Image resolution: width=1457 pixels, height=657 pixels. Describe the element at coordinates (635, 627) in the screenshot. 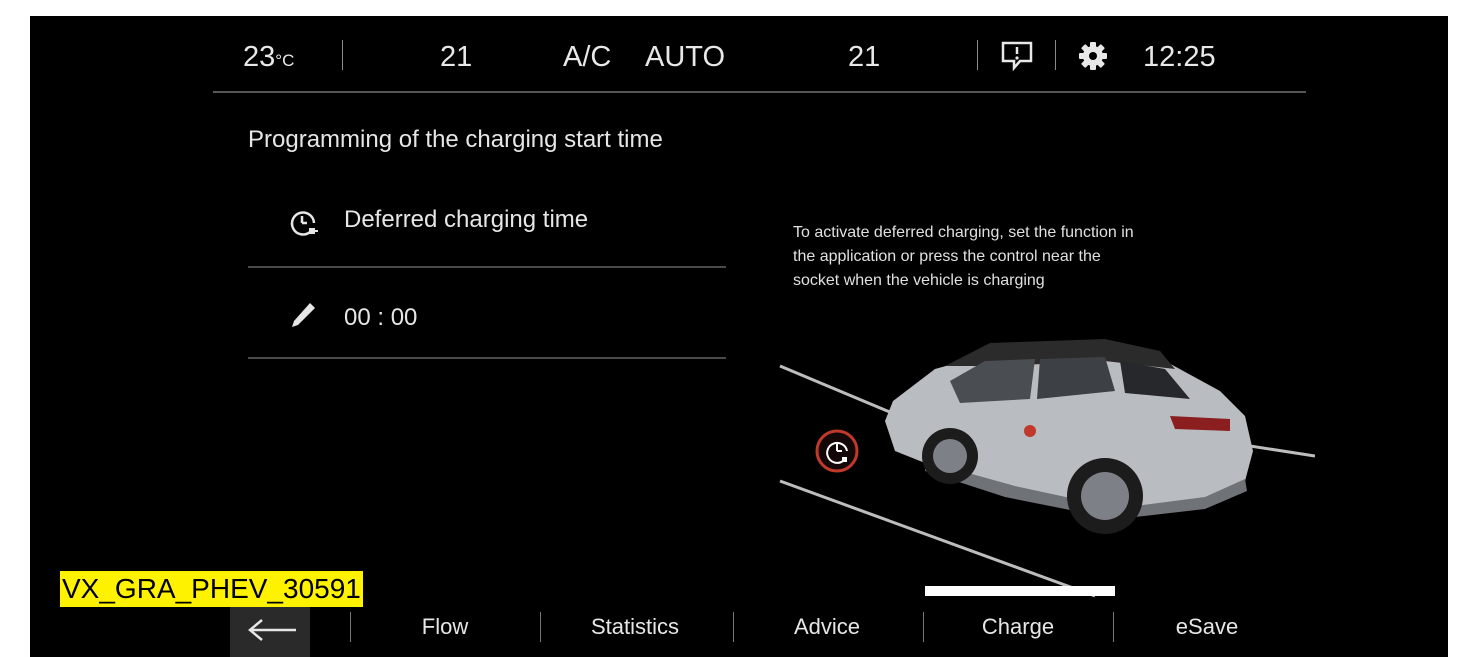

I see `tab-statistics: Statistics` at that location.